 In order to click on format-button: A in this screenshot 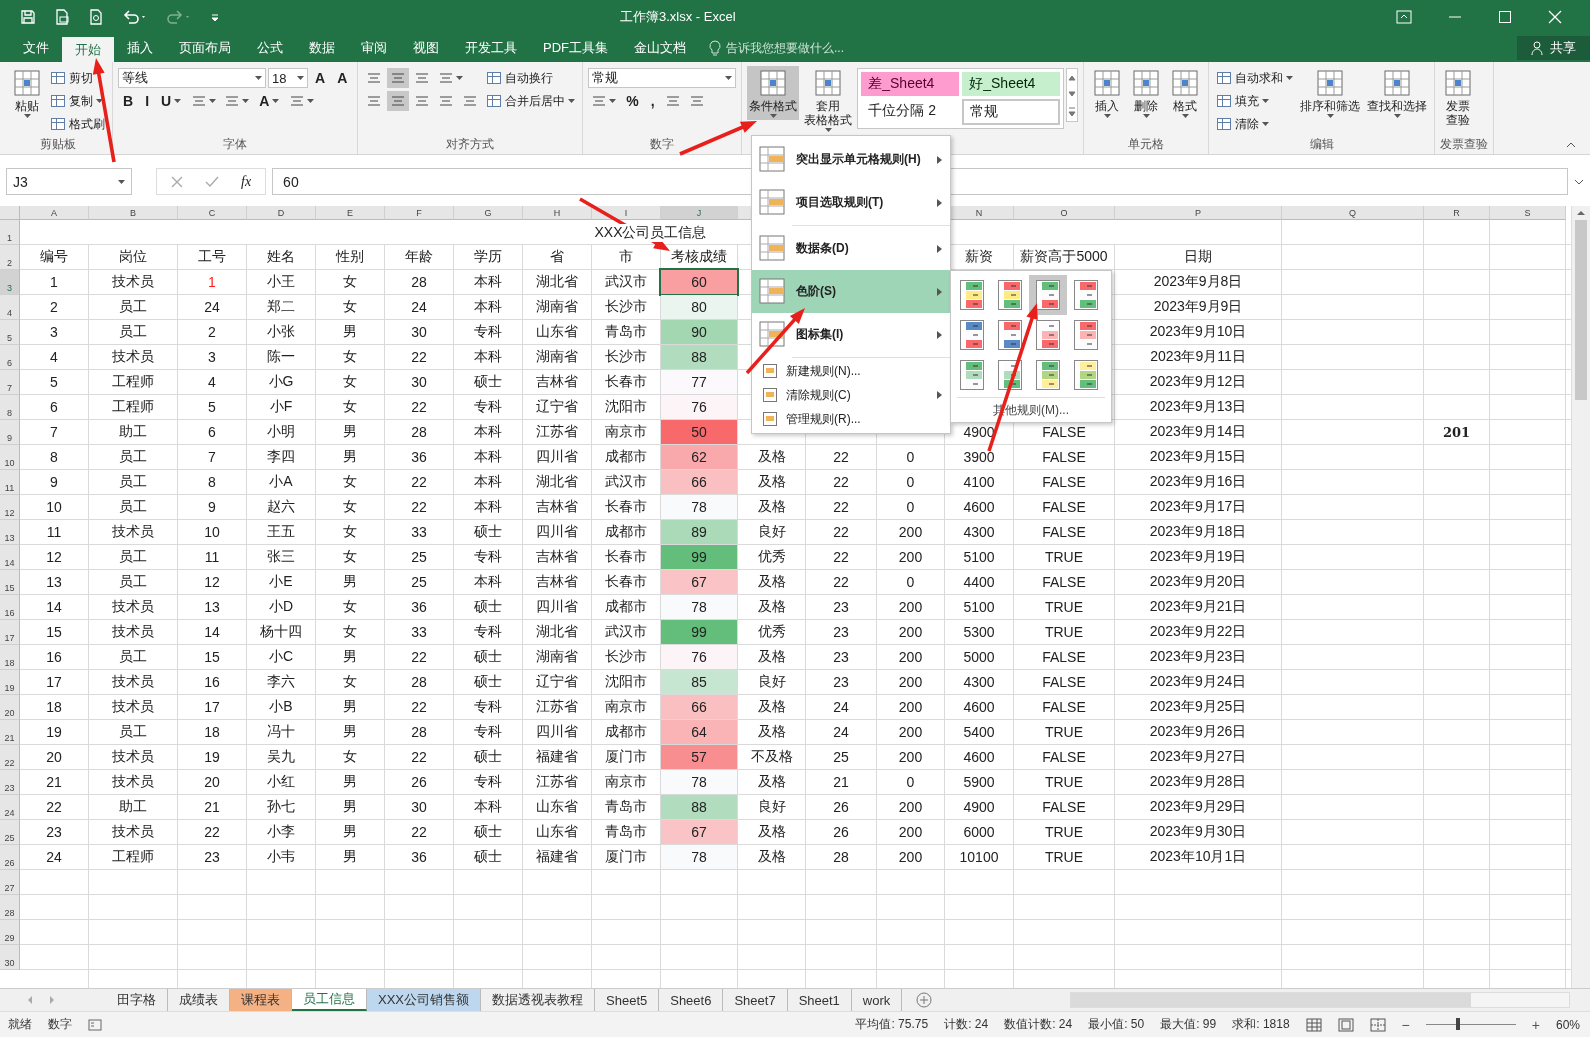, I will do `click(342, 78)`.